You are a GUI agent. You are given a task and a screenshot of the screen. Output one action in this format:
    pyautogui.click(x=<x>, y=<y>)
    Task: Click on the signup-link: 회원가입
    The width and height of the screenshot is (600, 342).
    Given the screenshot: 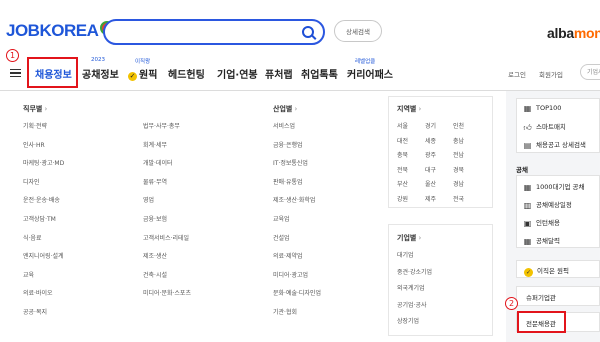 What is the action you would take?
    pyautogui.click(x=551, y=74)
    